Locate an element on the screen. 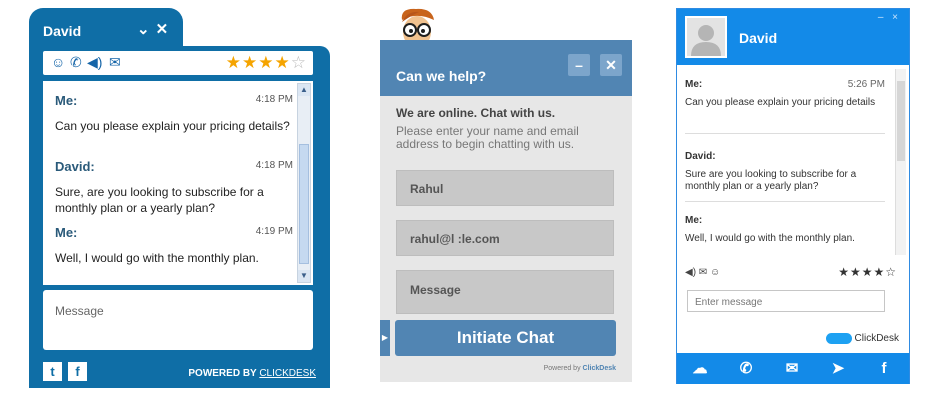 This screenshot has width=940, height=400. chat-header: Can we help? – ✕ is located at coordinates (506, 68).